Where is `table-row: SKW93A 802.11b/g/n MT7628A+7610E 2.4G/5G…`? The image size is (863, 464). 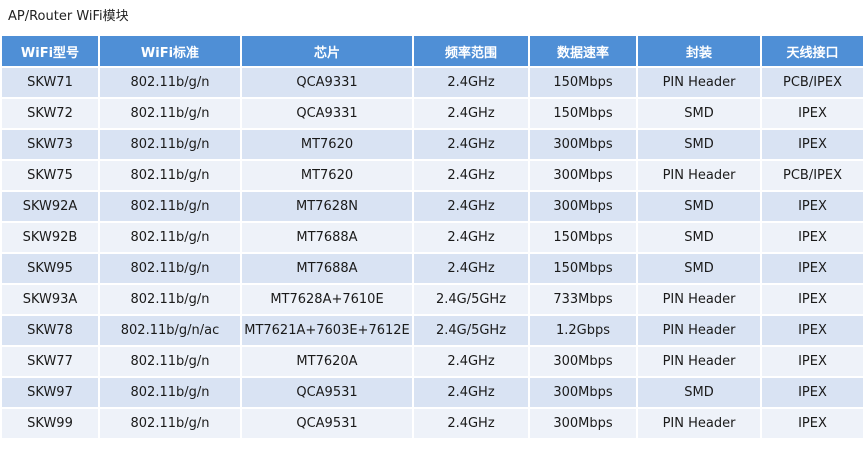 table-row: SKW93A 802.11b/g/n MT7628A+7610E 2.4G/5G… is located at coordinates (431, 299).